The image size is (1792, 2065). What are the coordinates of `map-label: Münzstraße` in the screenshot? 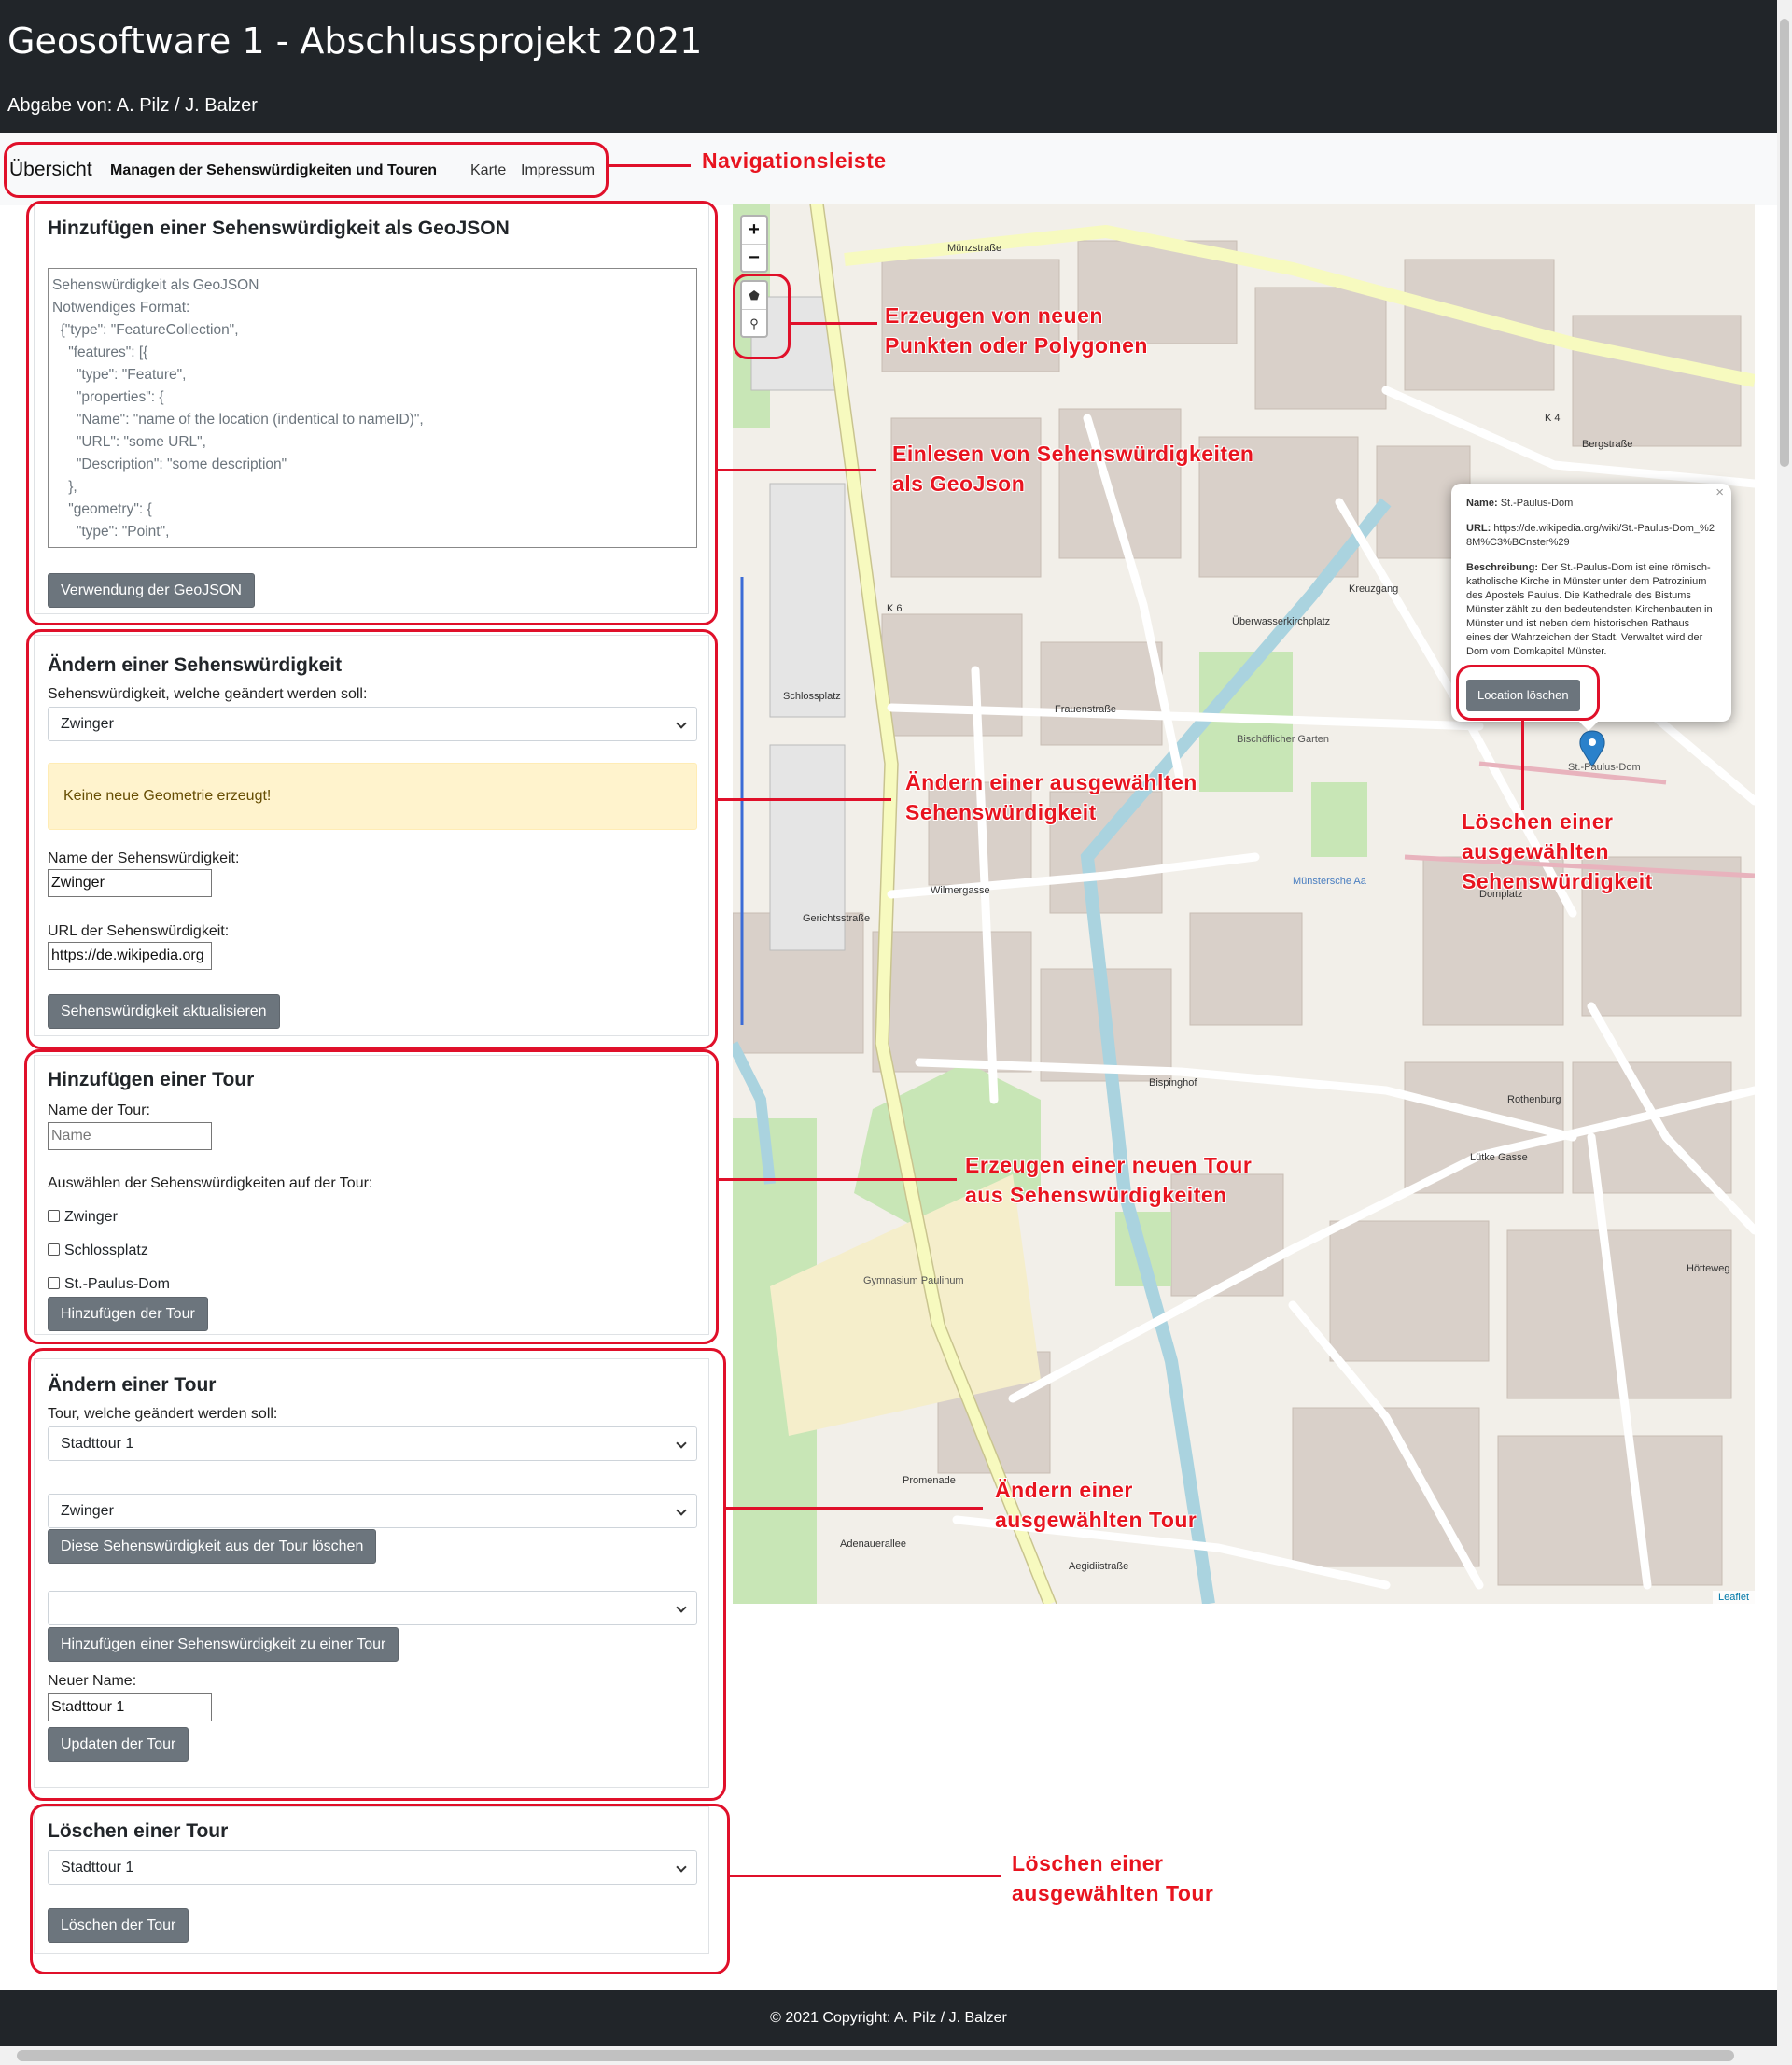 It's located at (974, 248).